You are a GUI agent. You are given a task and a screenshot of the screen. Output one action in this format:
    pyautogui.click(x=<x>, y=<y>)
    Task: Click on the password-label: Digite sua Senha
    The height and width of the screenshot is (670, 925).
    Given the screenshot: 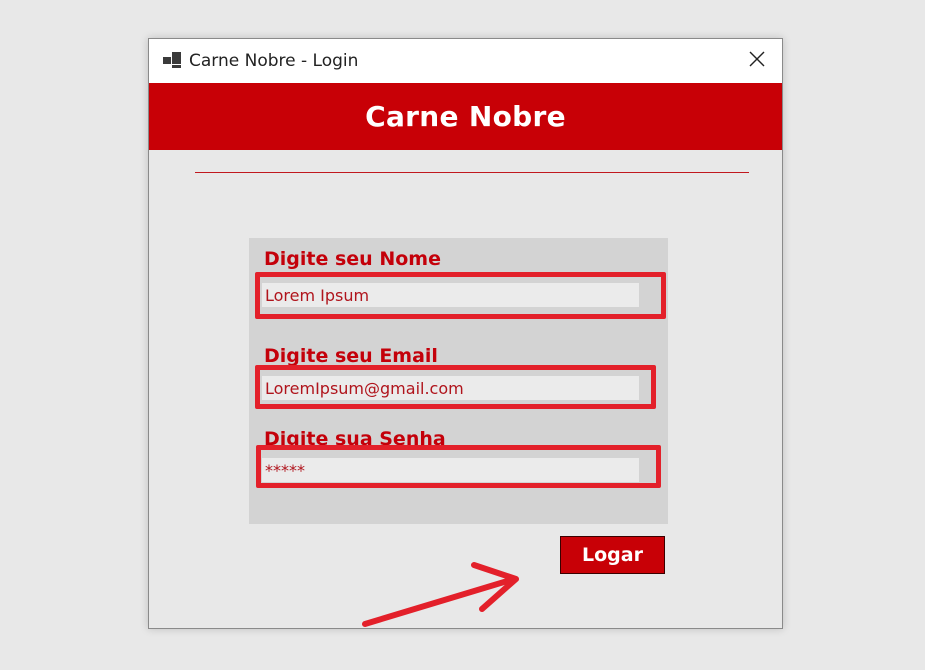 What is the action you would take?
    pyautogui.click(x=355, y=439)
    